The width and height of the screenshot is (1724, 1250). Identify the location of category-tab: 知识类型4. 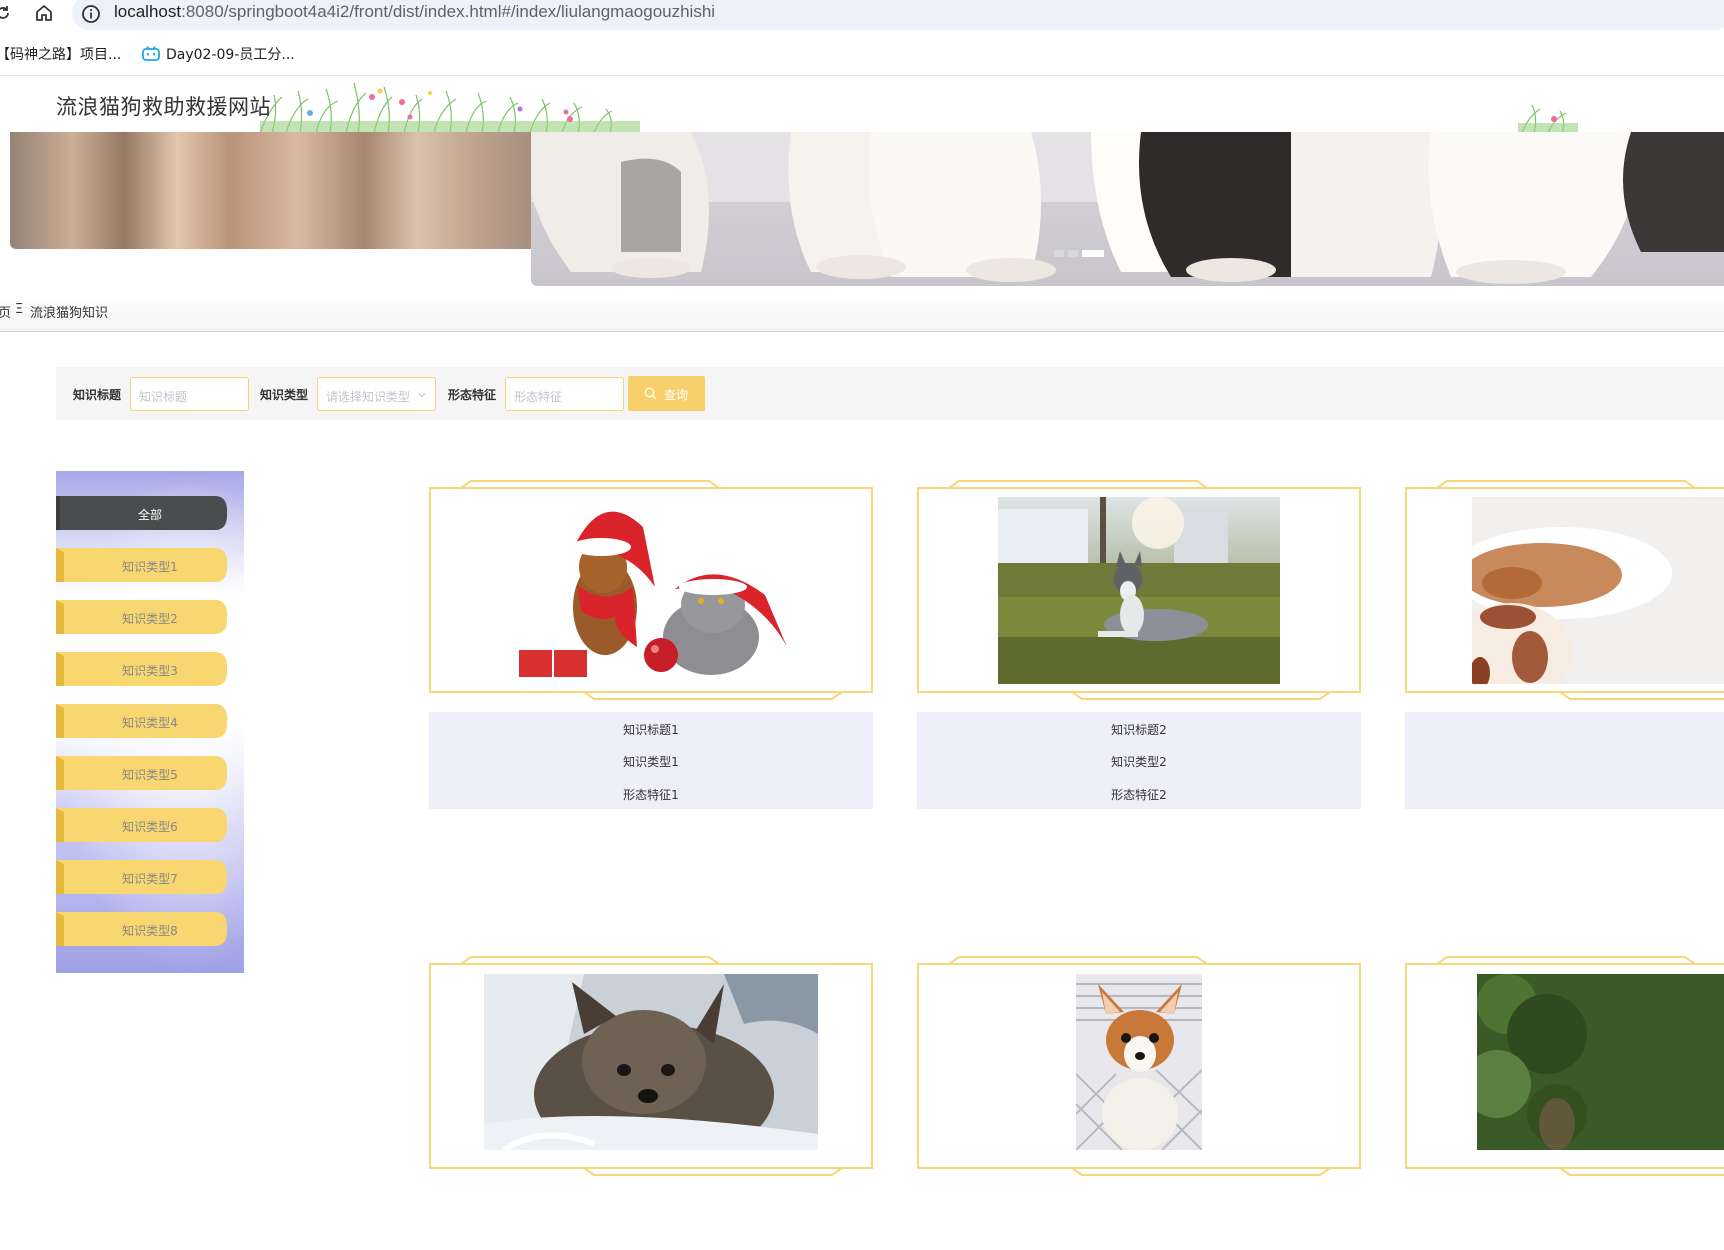
(142, 721).